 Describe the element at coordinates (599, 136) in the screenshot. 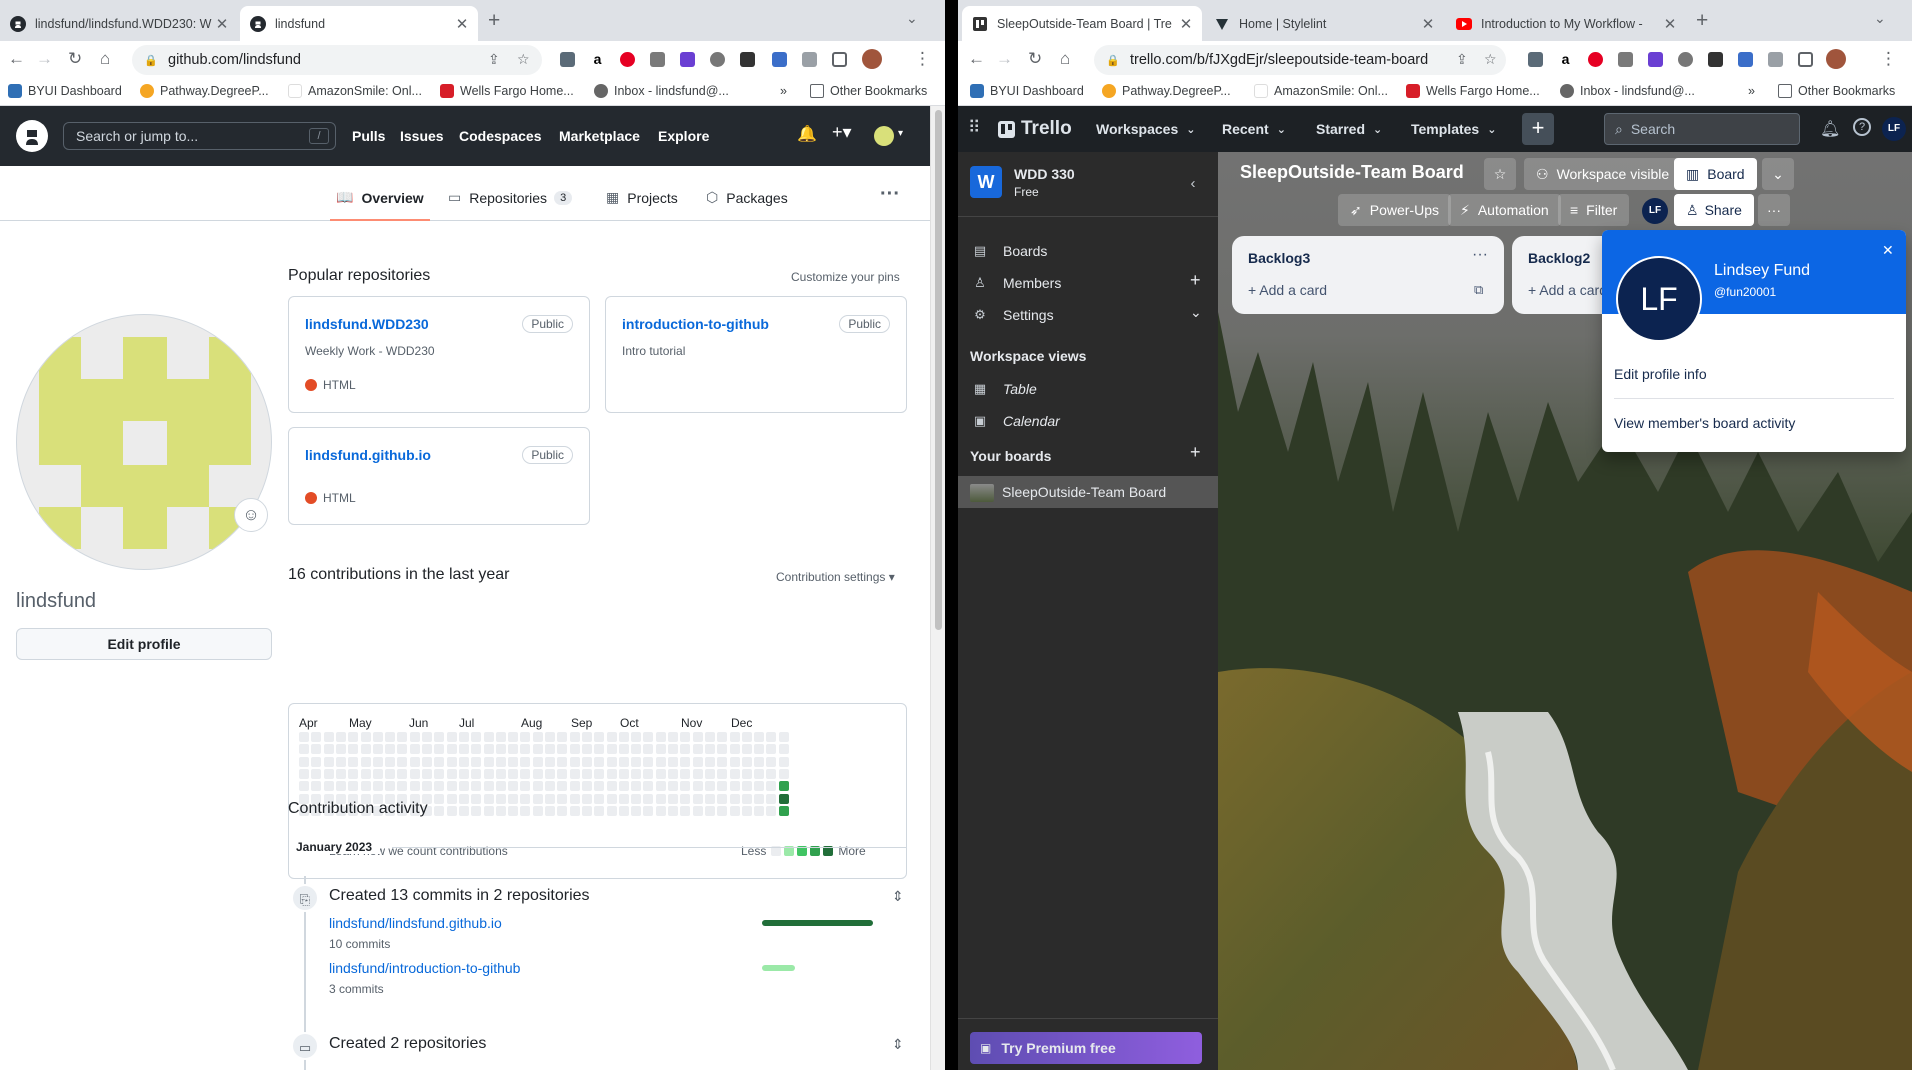

I see `nav-marketplace: Marketplace` at that location.